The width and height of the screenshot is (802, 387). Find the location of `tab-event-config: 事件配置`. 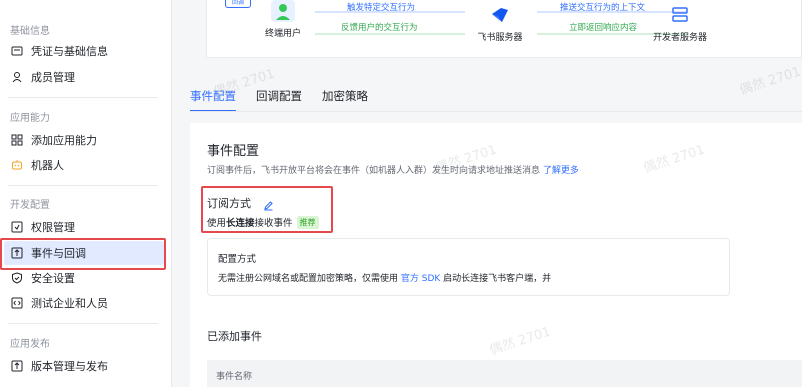

tab-event-config: 事件配置 is located at coordinates (213, 100).